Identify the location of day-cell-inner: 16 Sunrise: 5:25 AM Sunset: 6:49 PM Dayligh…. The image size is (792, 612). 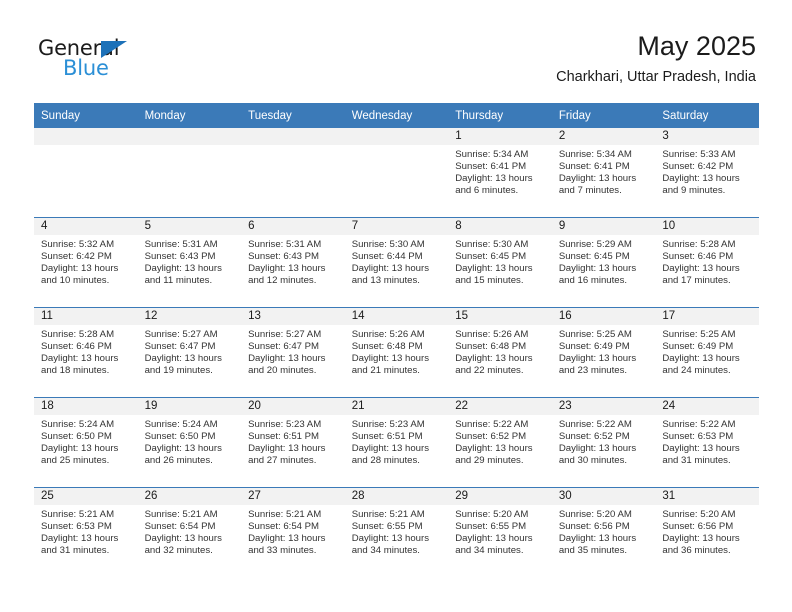
(603, 352).